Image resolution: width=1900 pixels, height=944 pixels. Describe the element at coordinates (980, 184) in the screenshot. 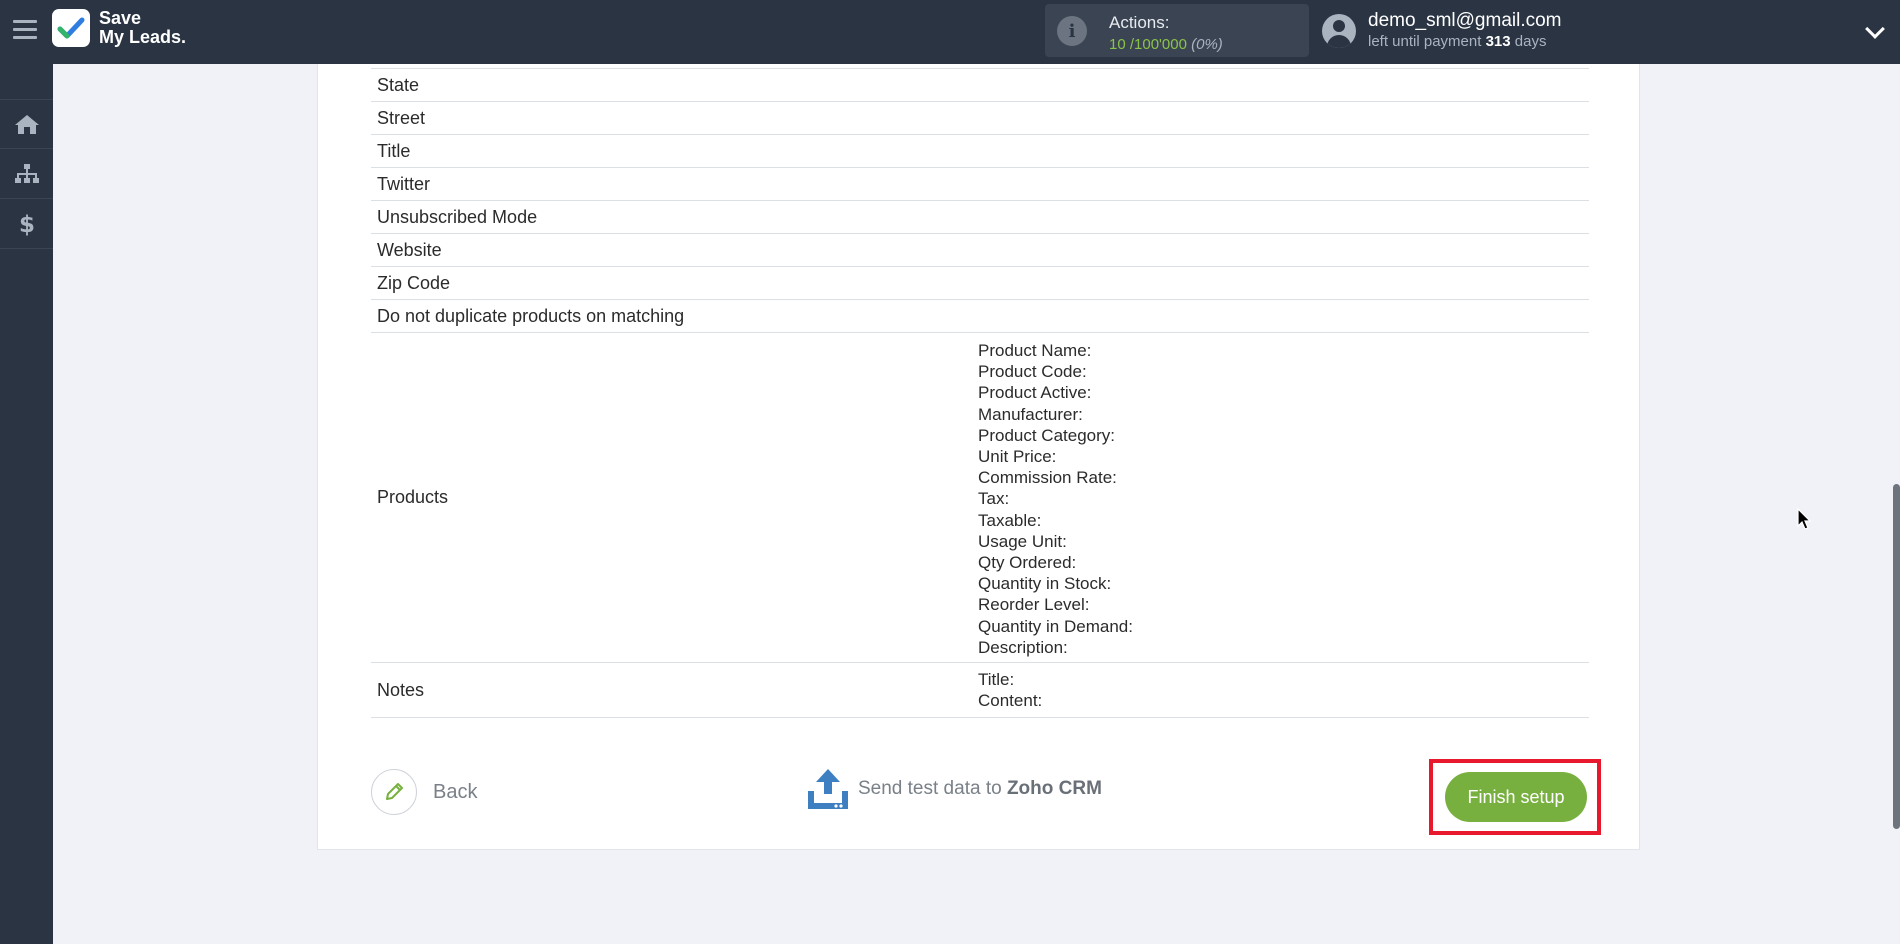

I see `table-row: Twitter` at that location.